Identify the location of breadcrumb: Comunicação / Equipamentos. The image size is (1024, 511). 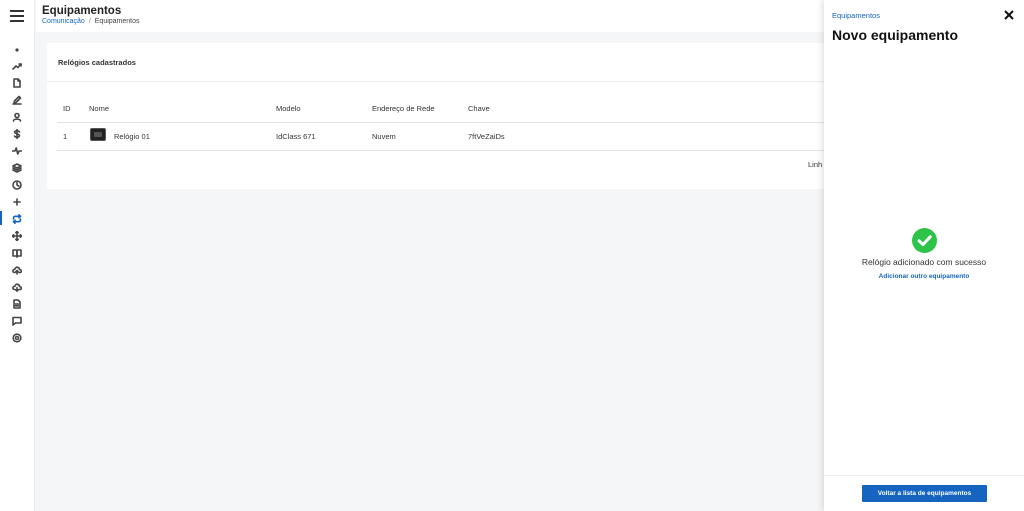
(91, 21).